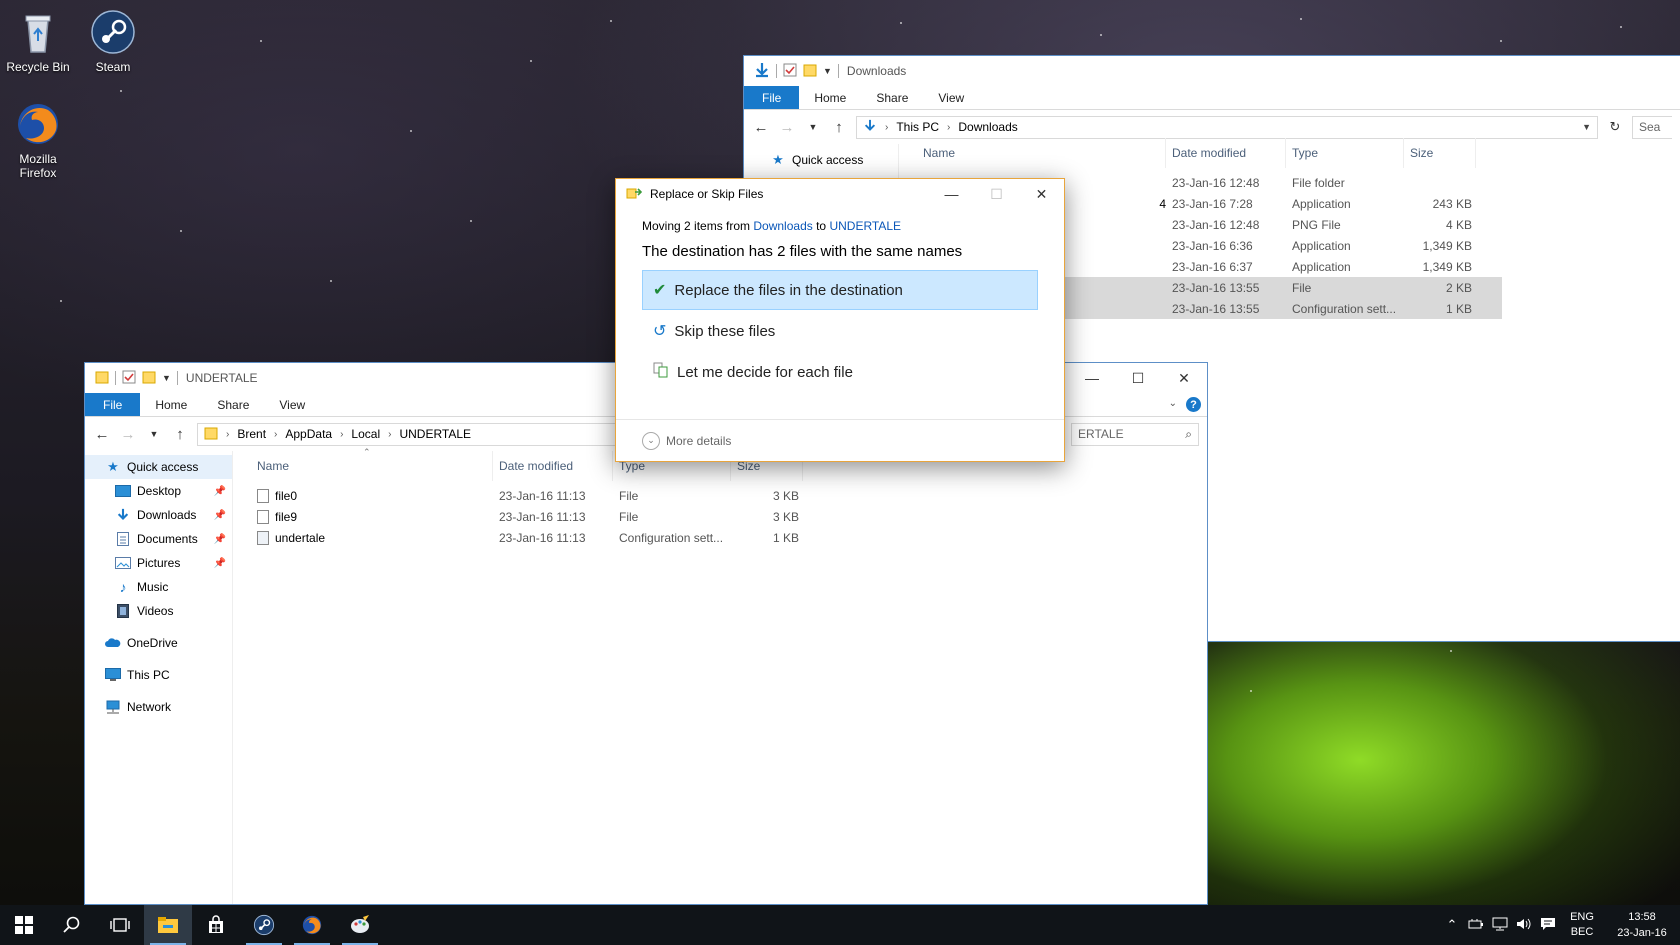 The image size is (1680, 945). What do you see at coordinates (1345, 153) in the screenshot?
I see `column-header-type: Type` at bounding box center [1345, 153].